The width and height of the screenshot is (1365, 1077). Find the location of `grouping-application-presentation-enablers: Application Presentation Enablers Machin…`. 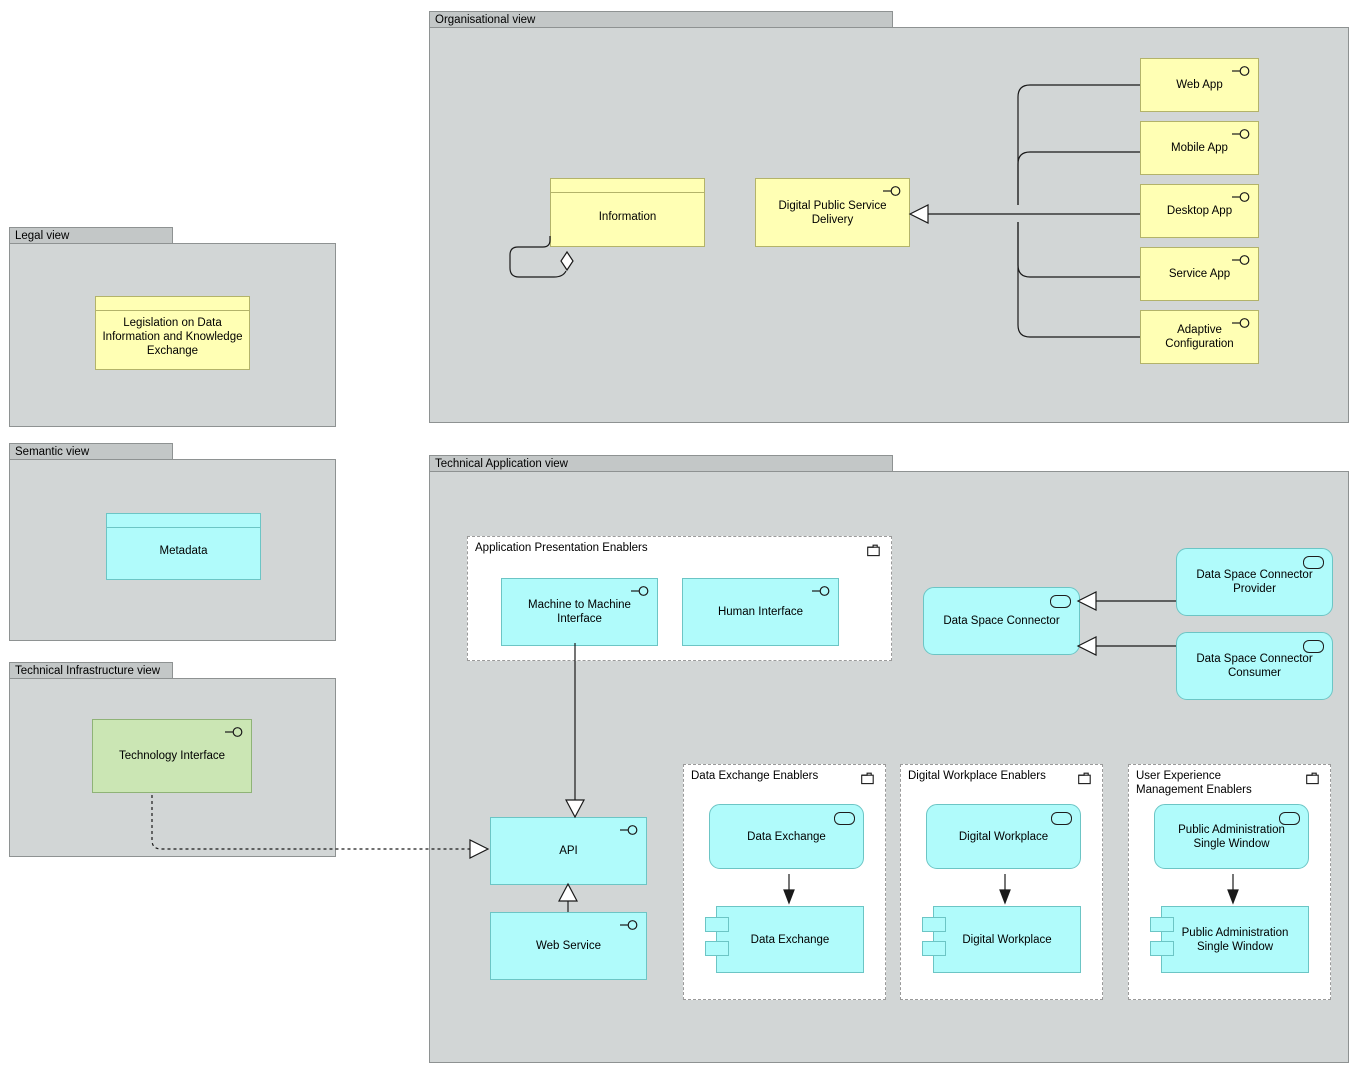

grouping-application-presentation-enablers: Application Presentation Enablers Machin… is located at coordinates (679, 598).